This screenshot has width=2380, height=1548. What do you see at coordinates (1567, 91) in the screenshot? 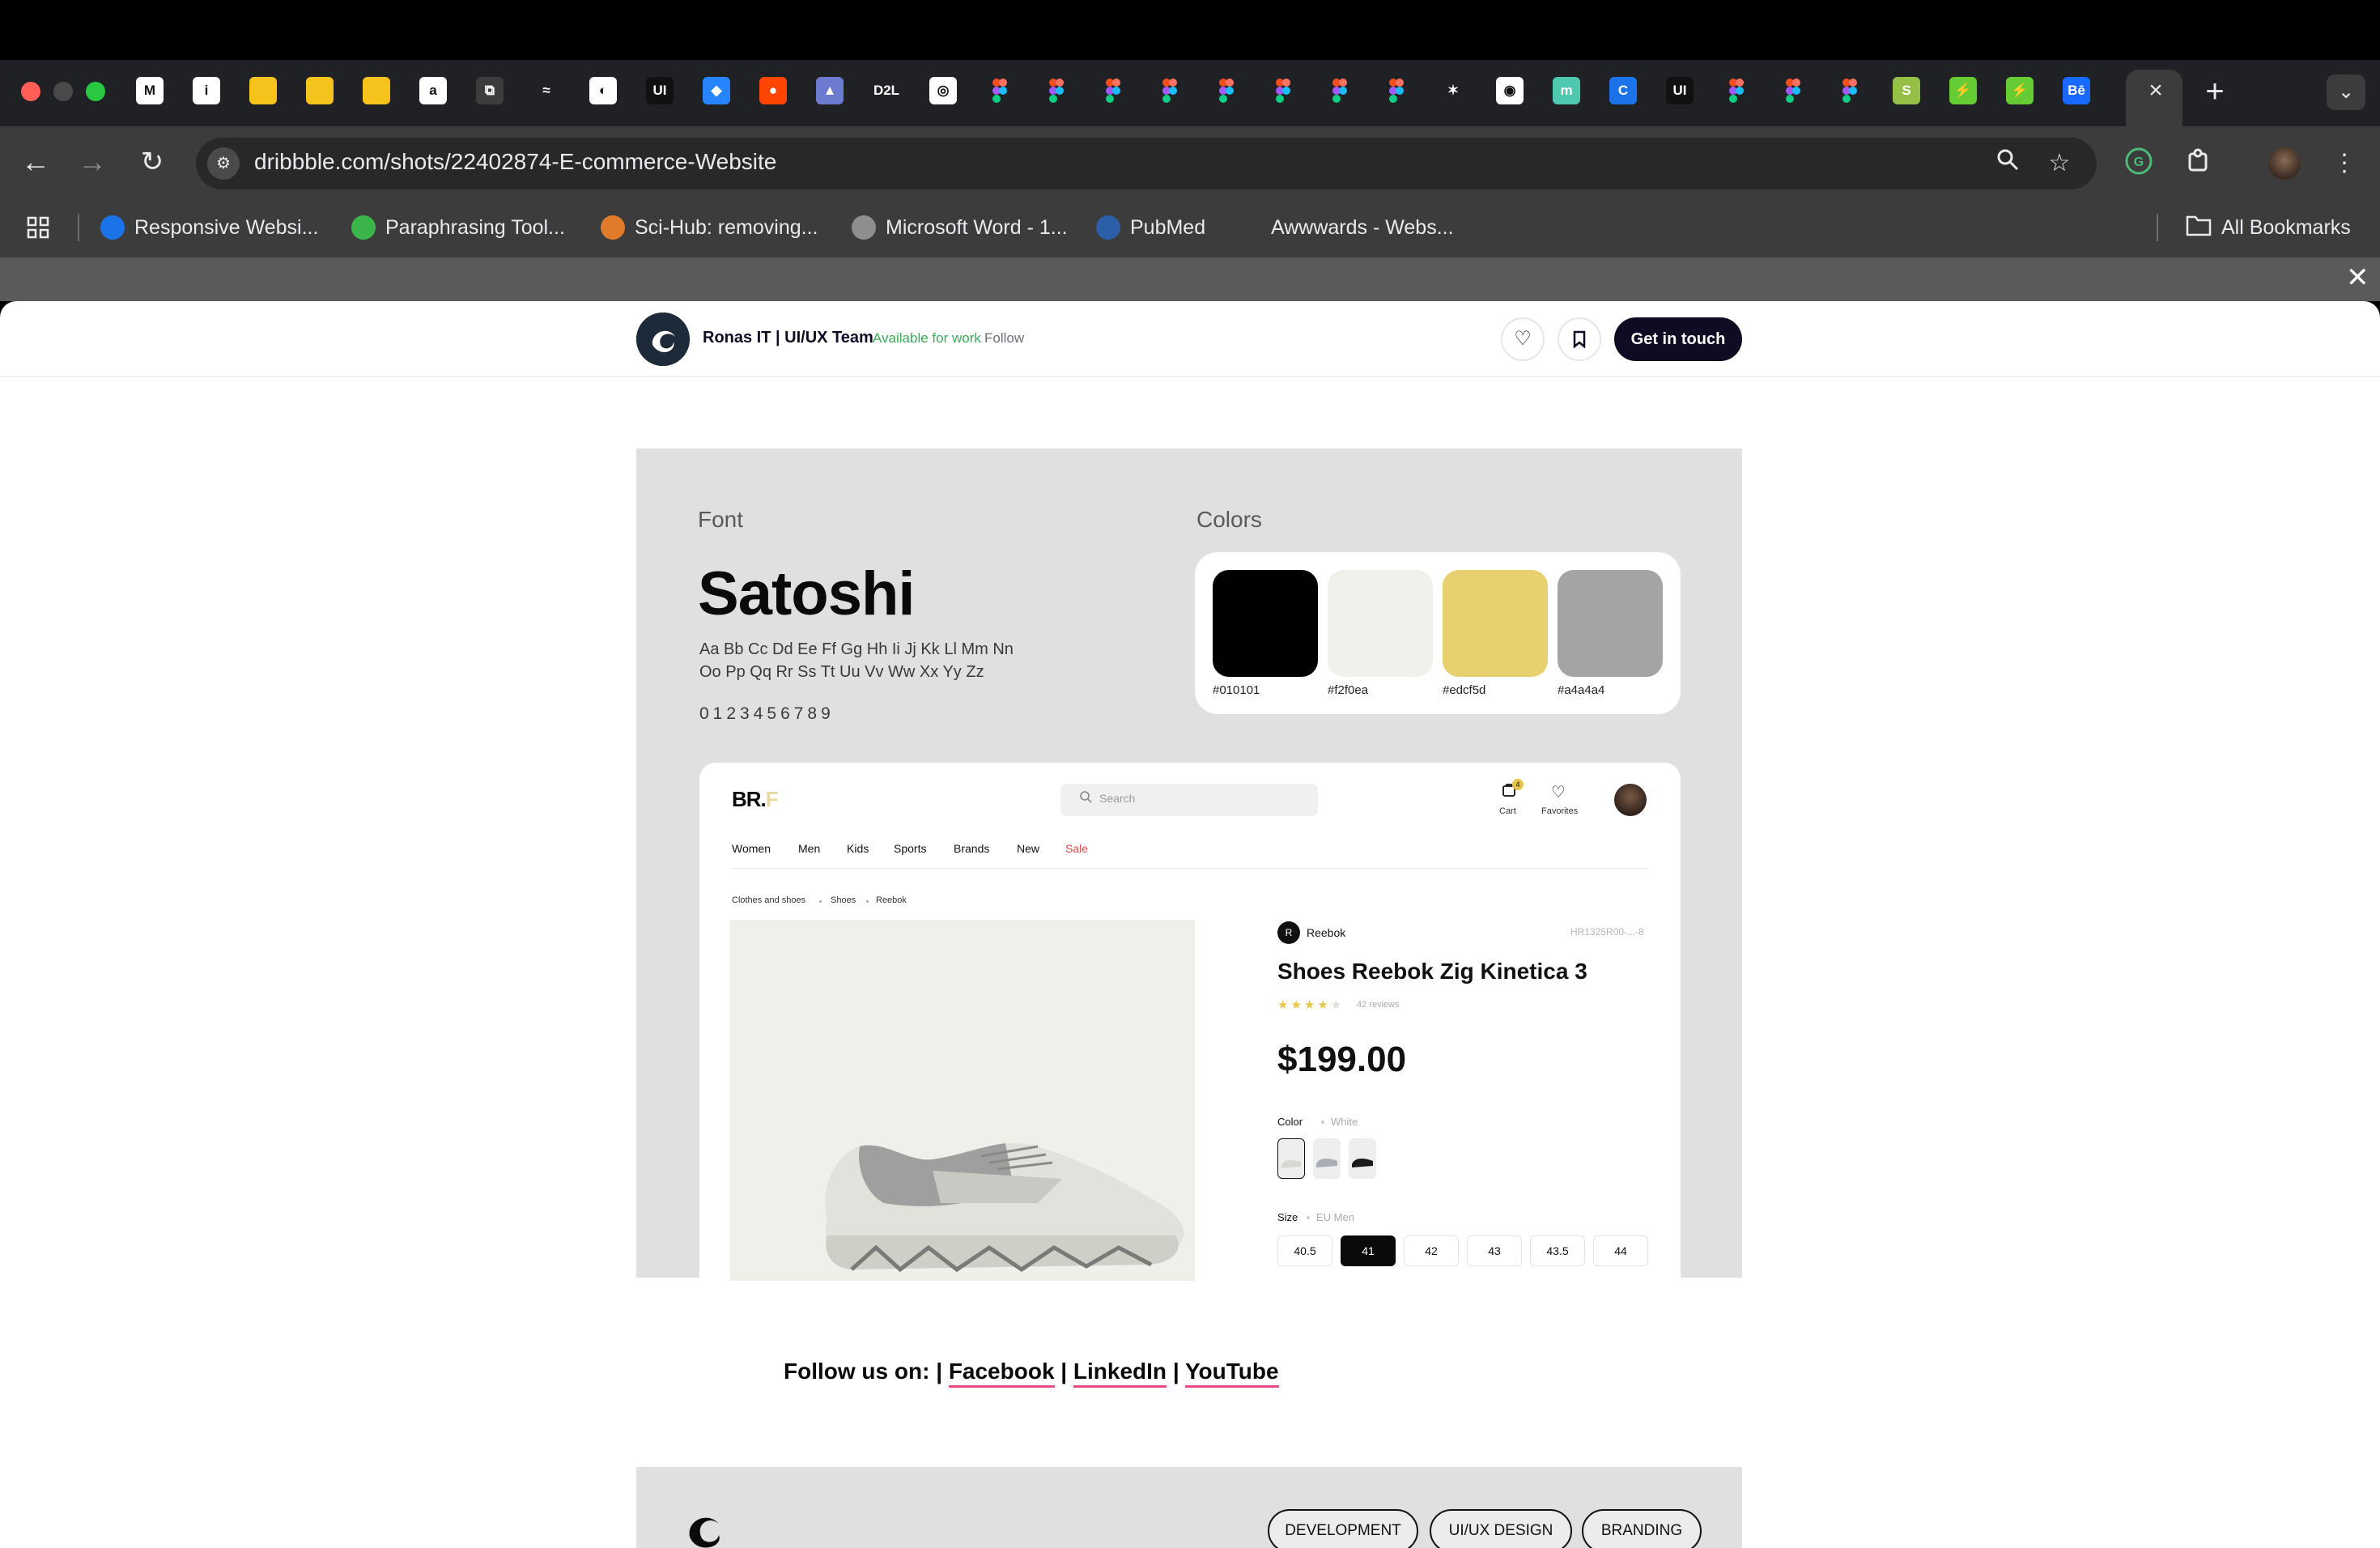
I see `mural-icon: m` at bounding box center [1567, 91].